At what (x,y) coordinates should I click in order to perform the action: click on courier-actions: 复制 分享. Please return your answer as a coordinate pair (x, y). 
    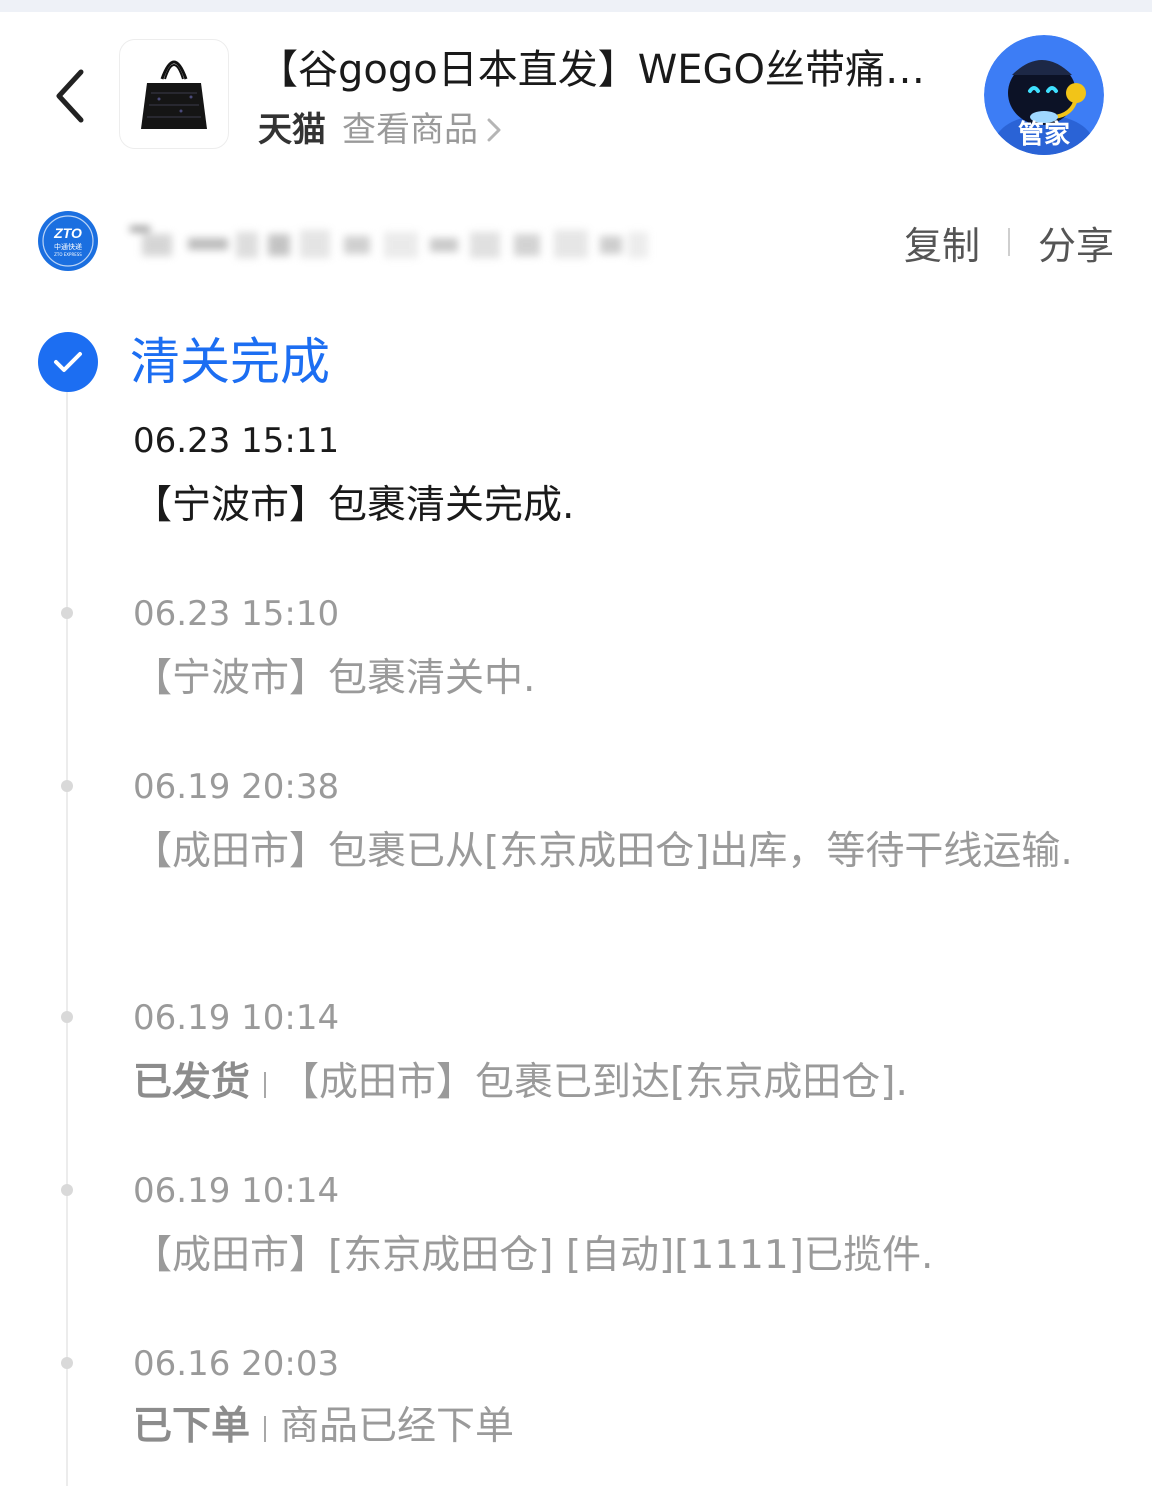
    Looking at the image, I should click on (1009, 242).